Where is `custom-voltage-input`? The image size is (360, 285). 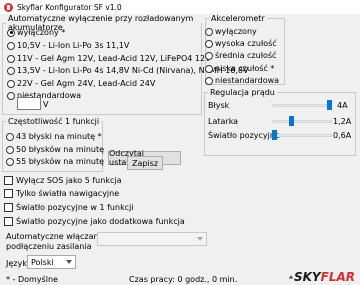
custom-voltage-input is located at coordinates (29, 103).